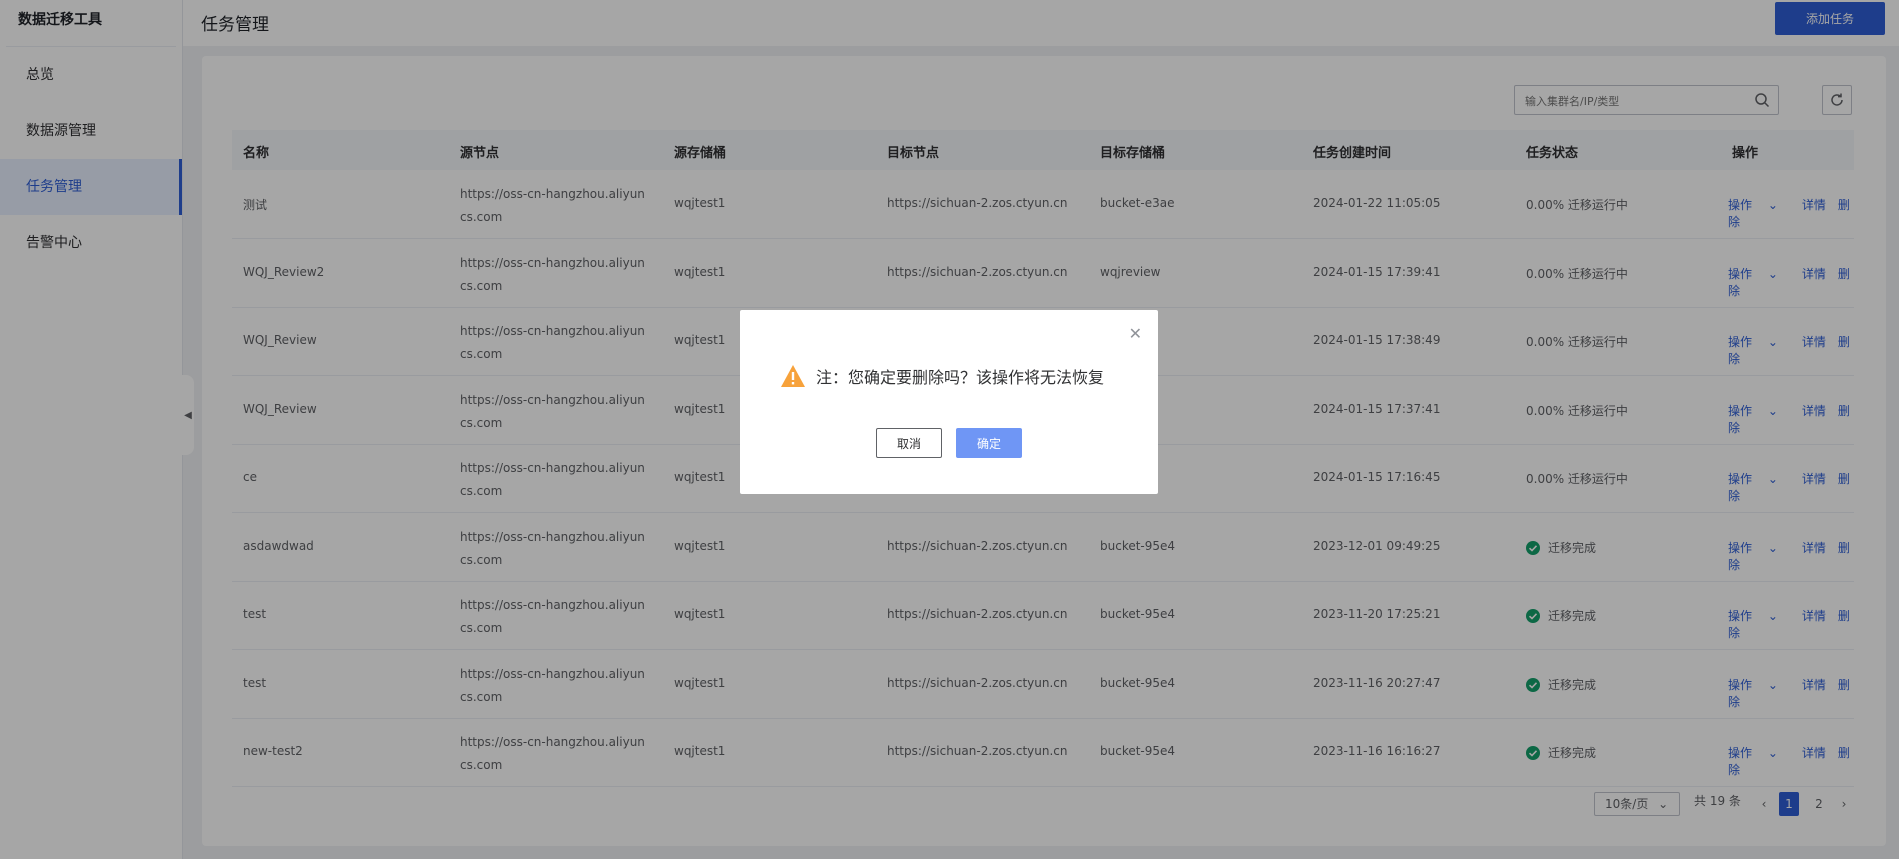  I want to click on close-icon: ✕, so click(1135, 333).